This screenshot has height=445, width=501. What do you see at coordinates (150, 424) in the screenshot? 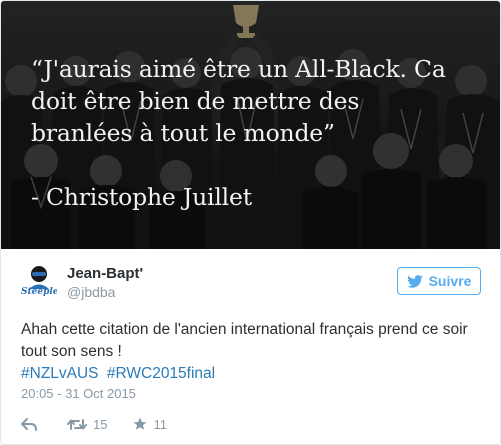
I see `like-button: 11` at bounding box center [150, 424].